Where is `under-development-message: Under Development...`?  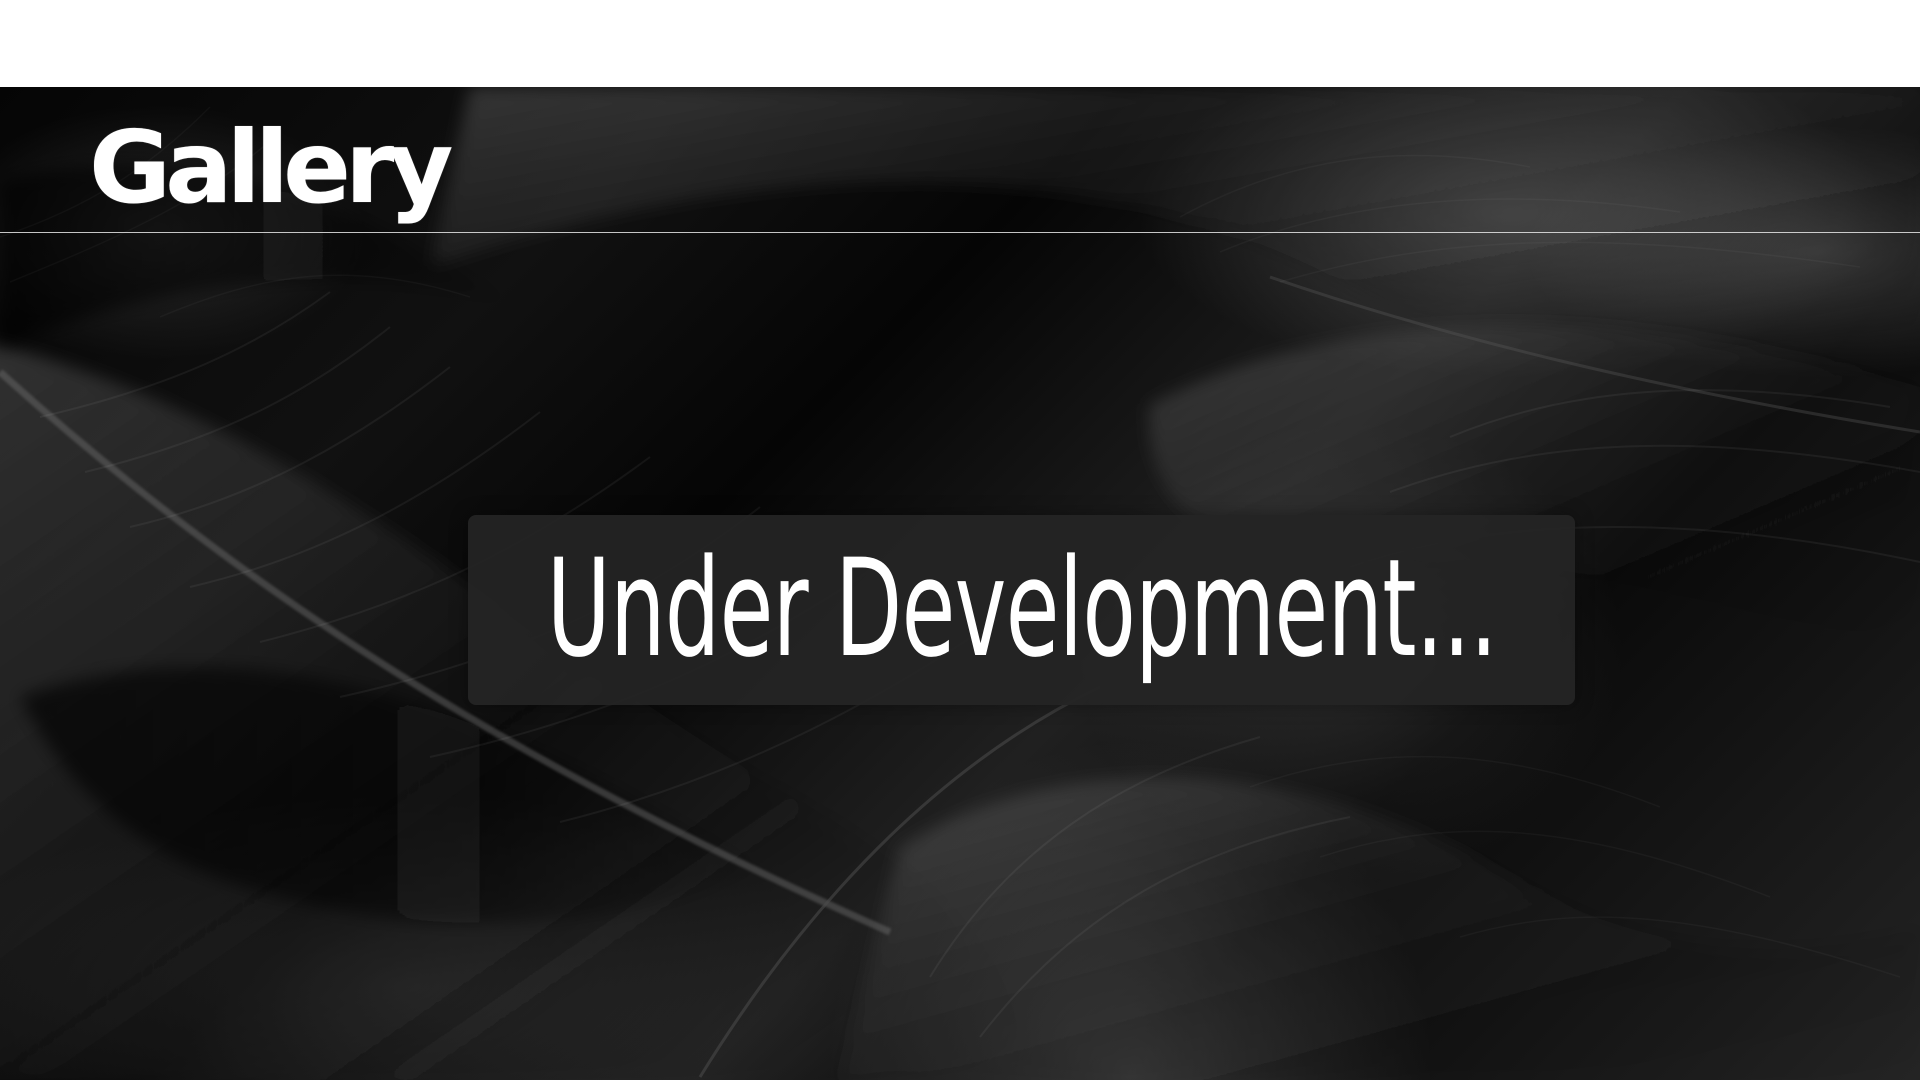 under-development-message: Under Development... is located at coordinates (1021, 608).